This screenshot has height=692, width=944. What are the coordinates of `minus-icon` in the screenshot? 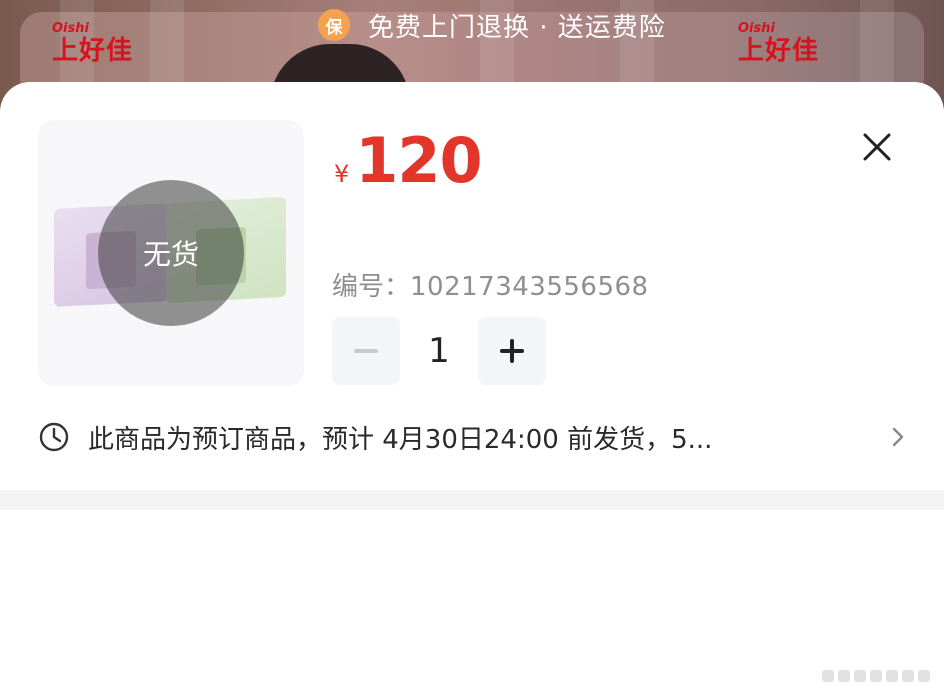 It's located at (366, 351).